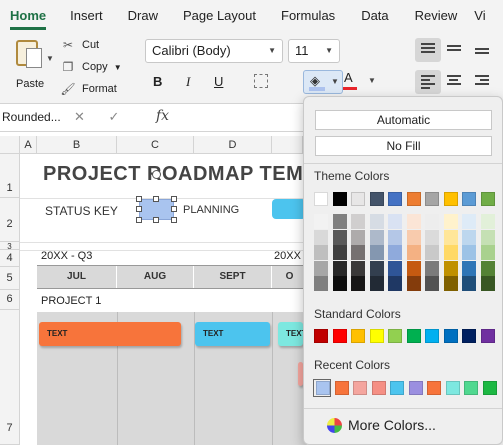  I want to click on row-header-2: 2, so click(10, 220).